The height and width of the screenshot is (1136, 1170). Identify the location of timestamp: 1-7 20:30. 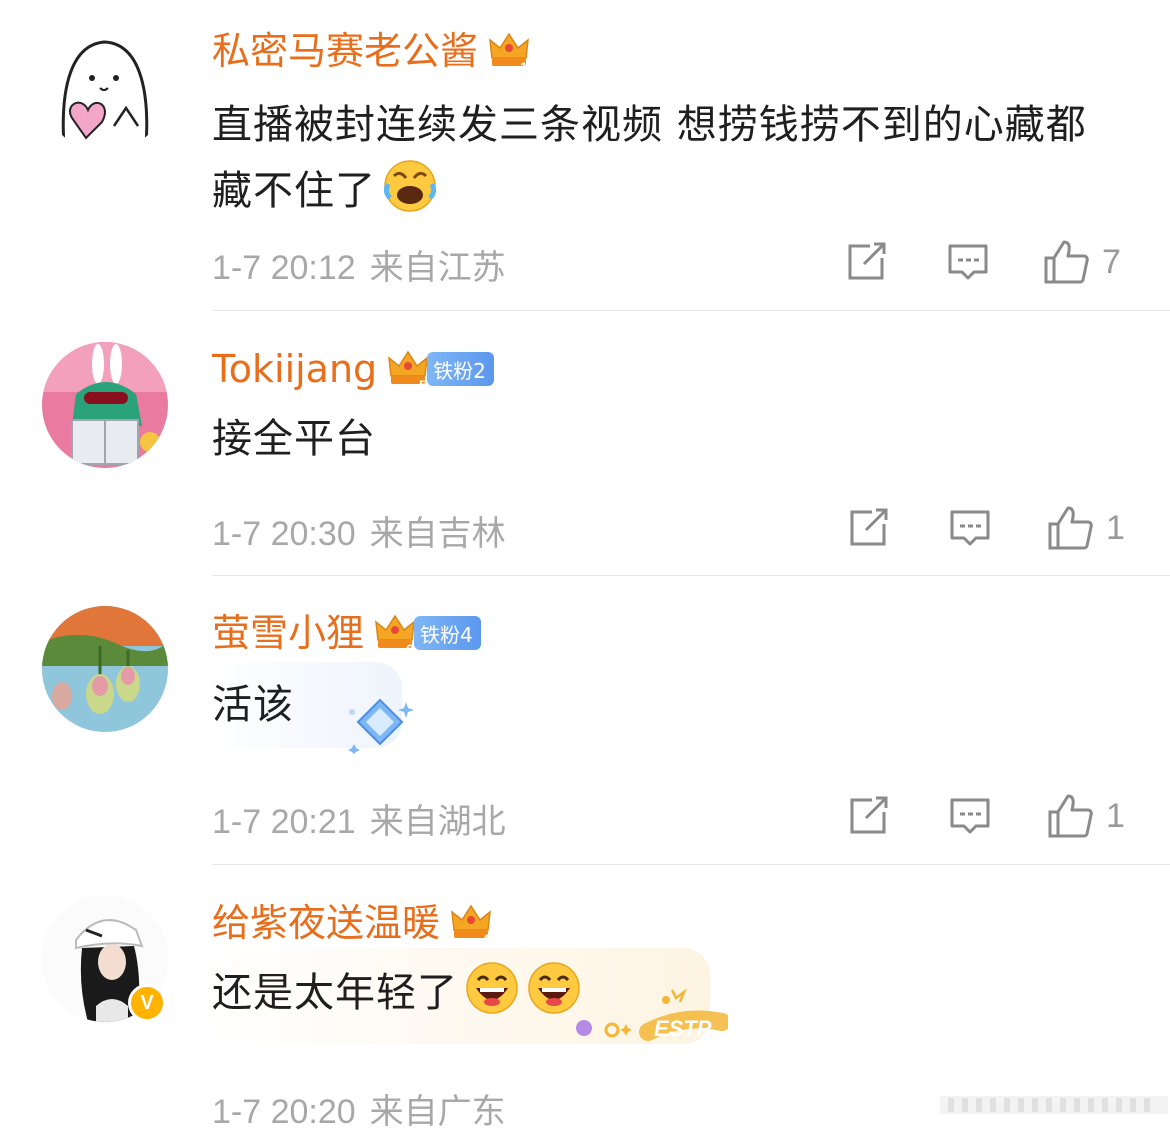
(284, 534).